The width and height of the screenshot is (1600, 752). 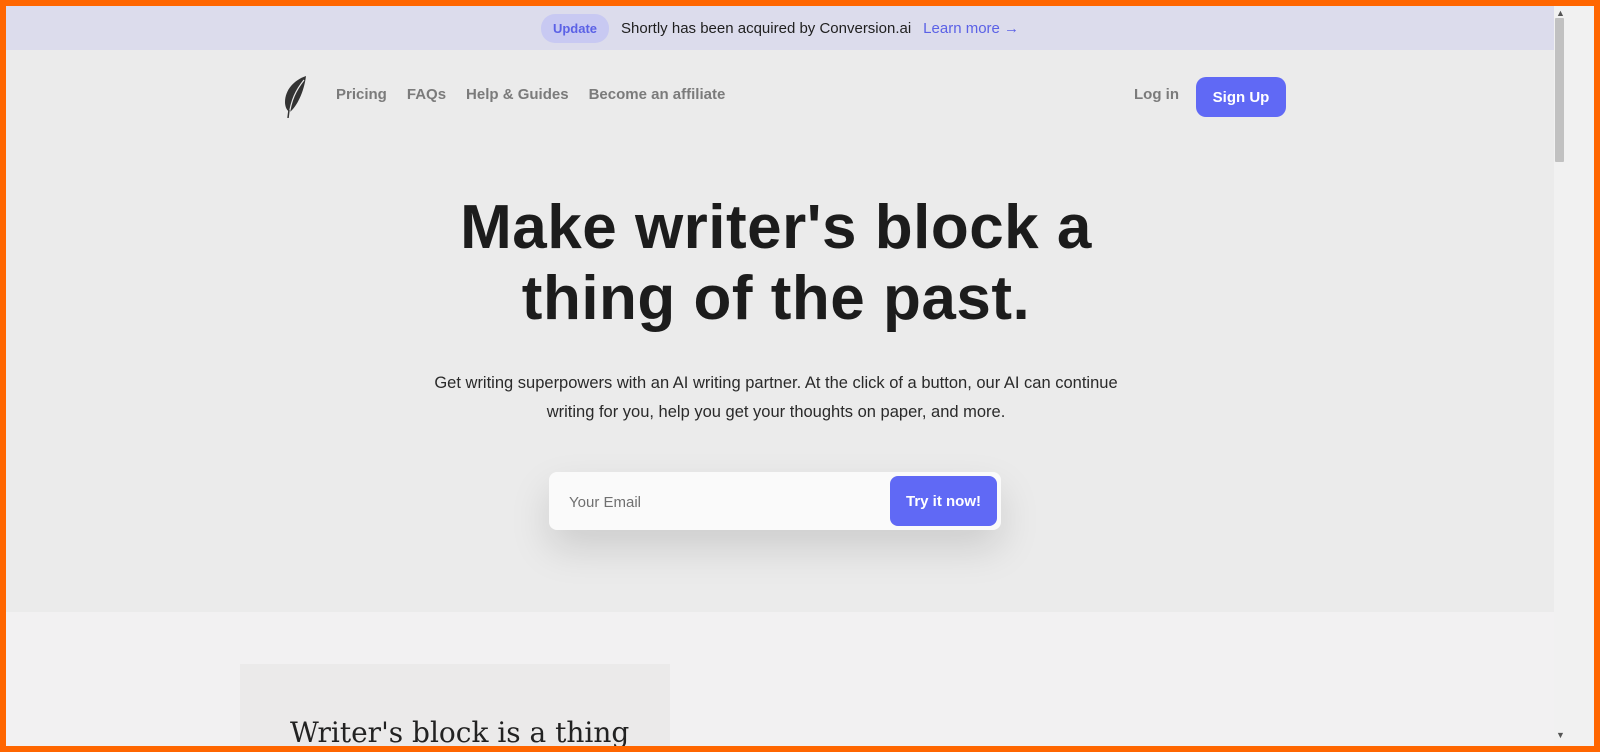 What do you see at coordinates (455, 705) in the screenshot?
I see `feature-card: Writer's block is a thing` at bounding box center [455, 705].